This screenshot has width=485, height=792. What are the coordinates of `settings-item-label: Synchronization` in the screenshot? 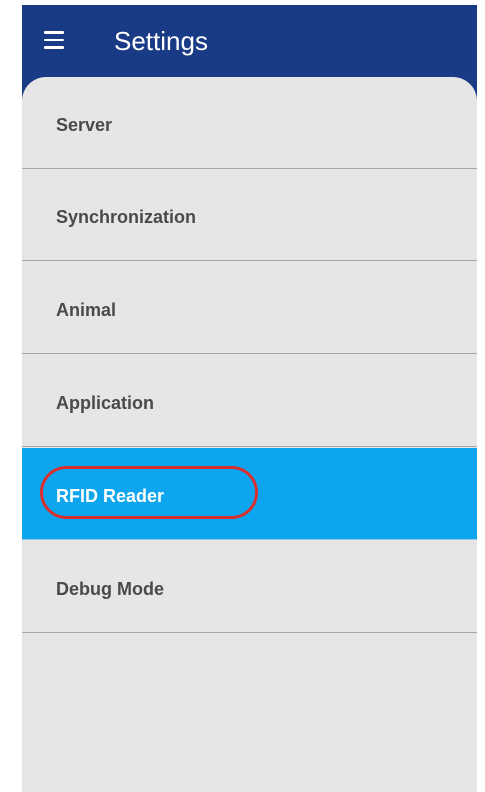 It's located at (126, 217).